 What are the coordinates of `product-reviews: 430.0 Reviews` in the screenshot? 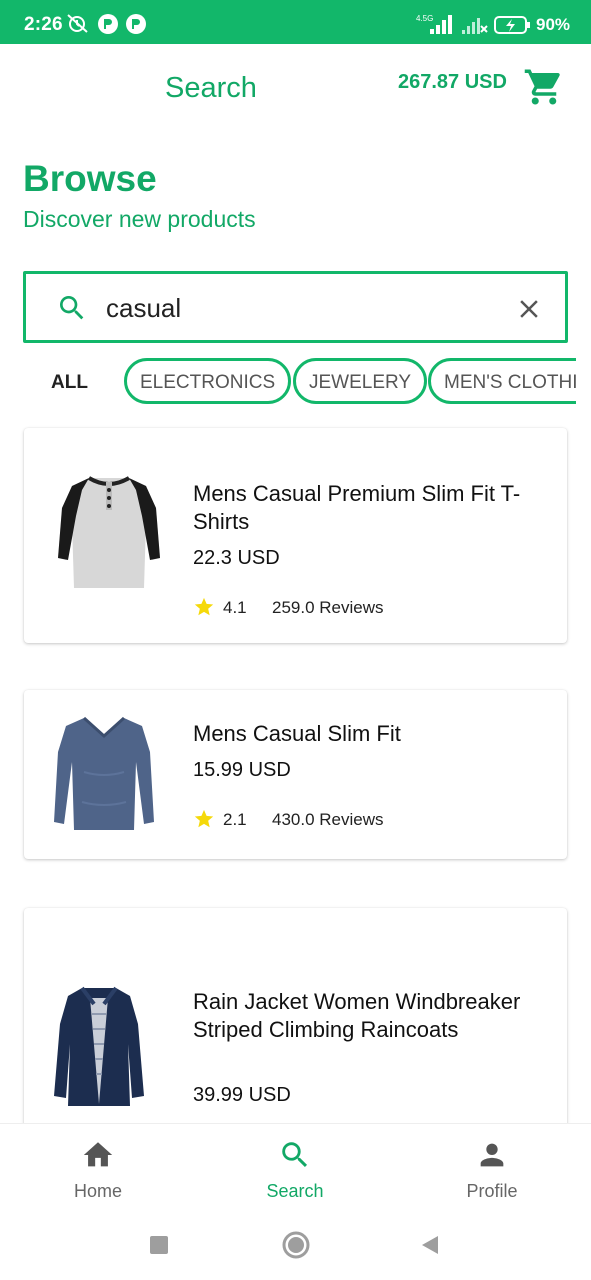 It's located at (328, 819).